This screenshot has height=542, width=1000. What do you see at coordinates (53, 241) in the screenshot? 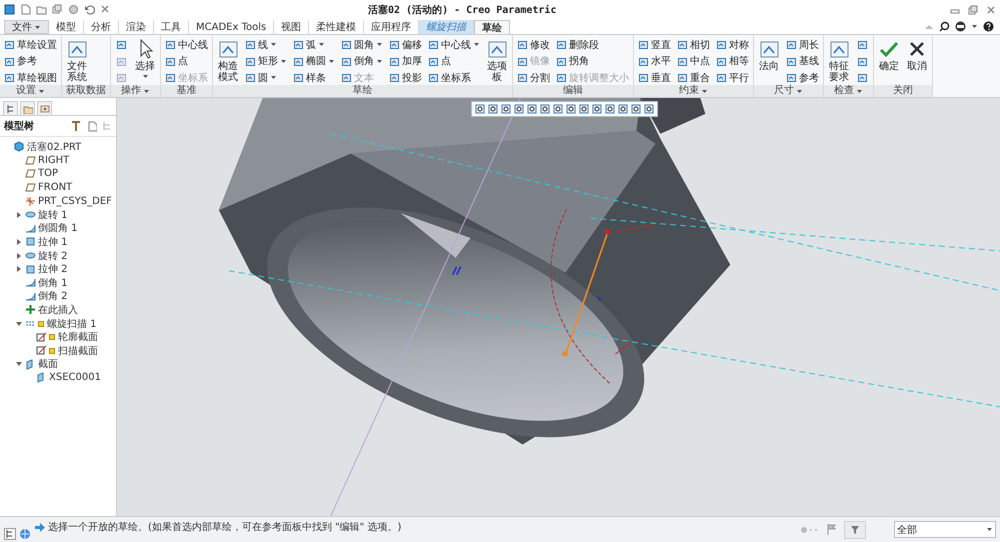
I see `tree-item: 拉伸 1` at bounding box center [53, 241].